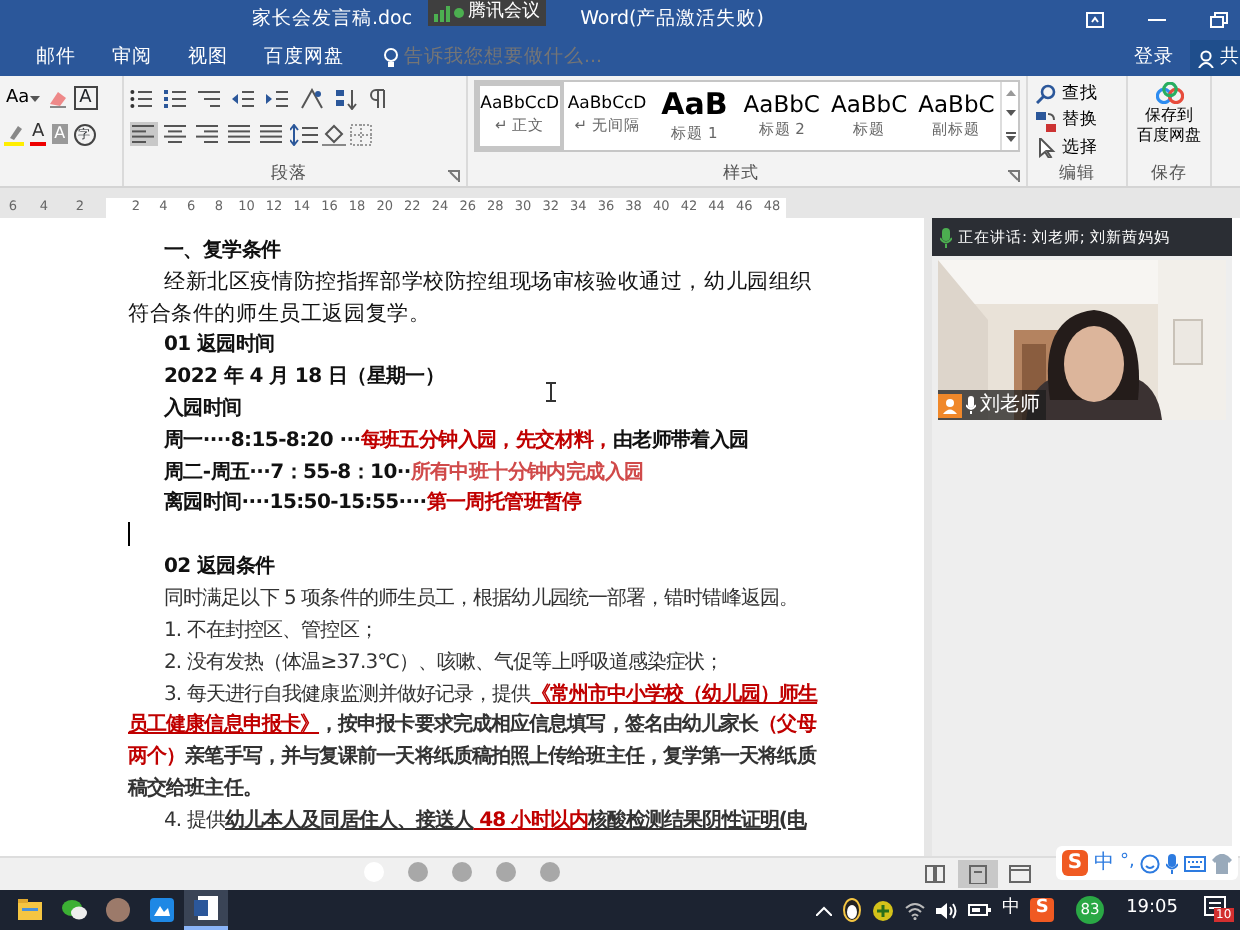 The image size is (1240, 930). What do you see at coordinates (1154, 58) in the screenshot?
I see `sign-in-link: 登录` at bounding box center [1154, 58].